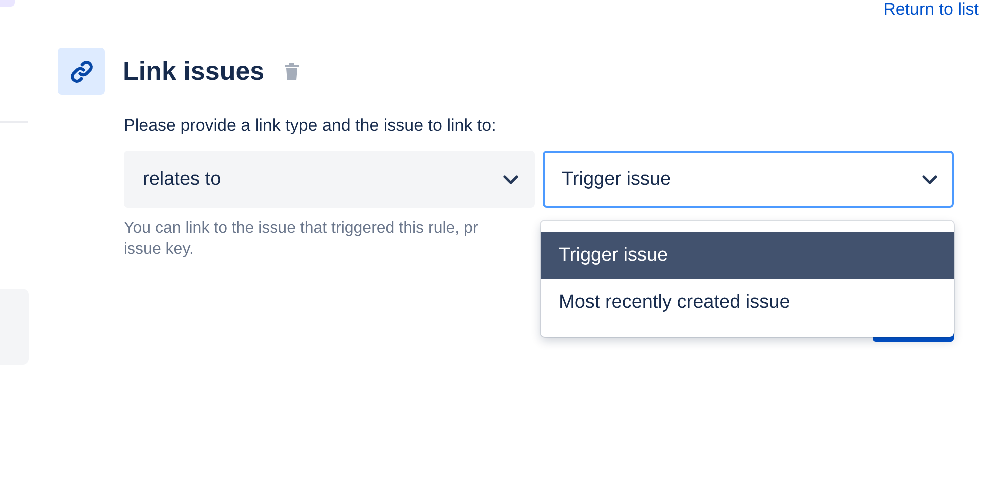  I want to click on return-link: Return to list, so click(931, 10).